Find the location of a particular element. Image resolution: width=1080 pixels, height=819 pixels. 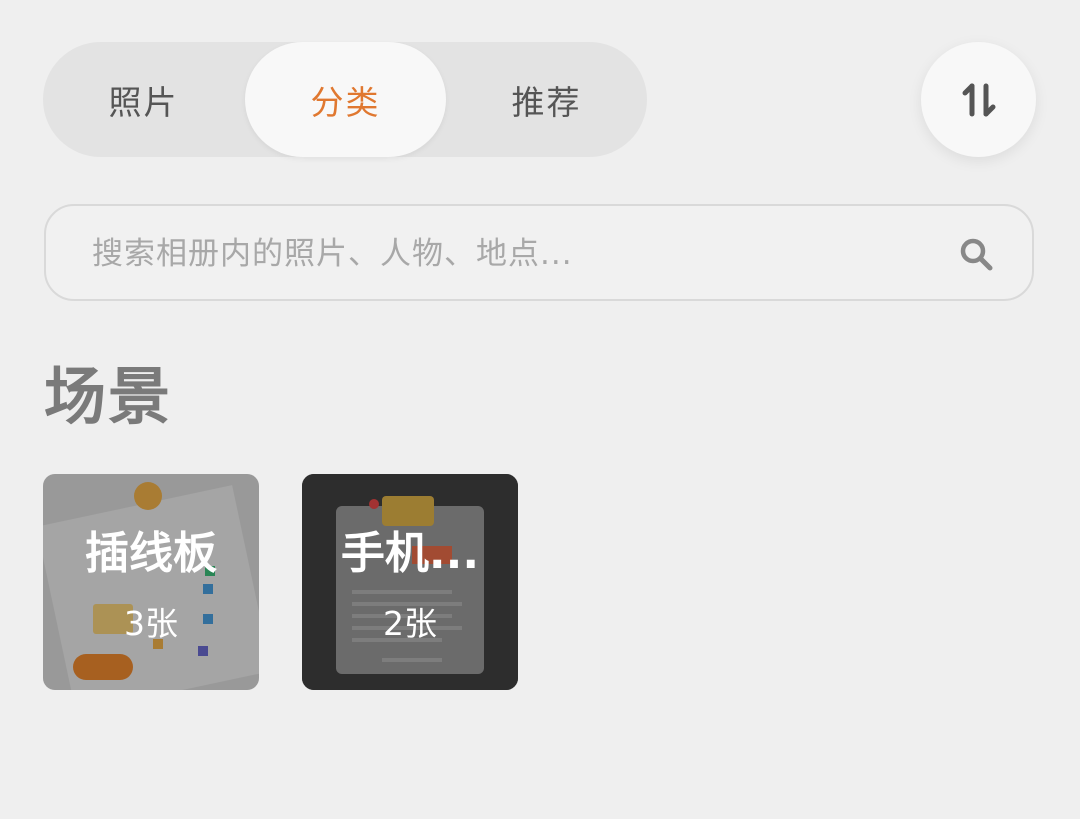

album-card: 手机... 2张 is located at coordinates (410, 582).